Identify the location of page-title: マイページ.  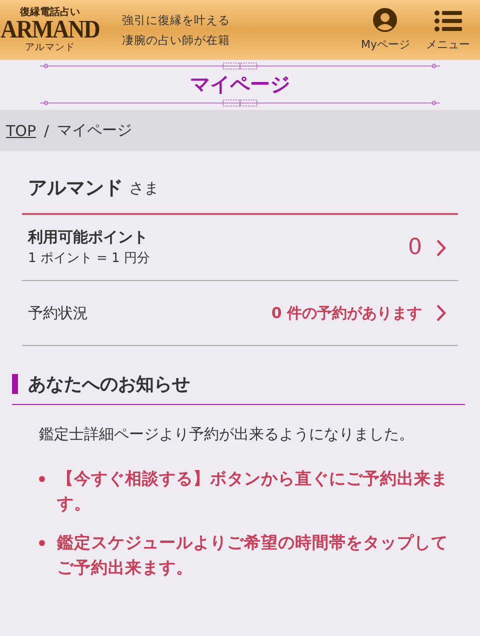
(240, 84).